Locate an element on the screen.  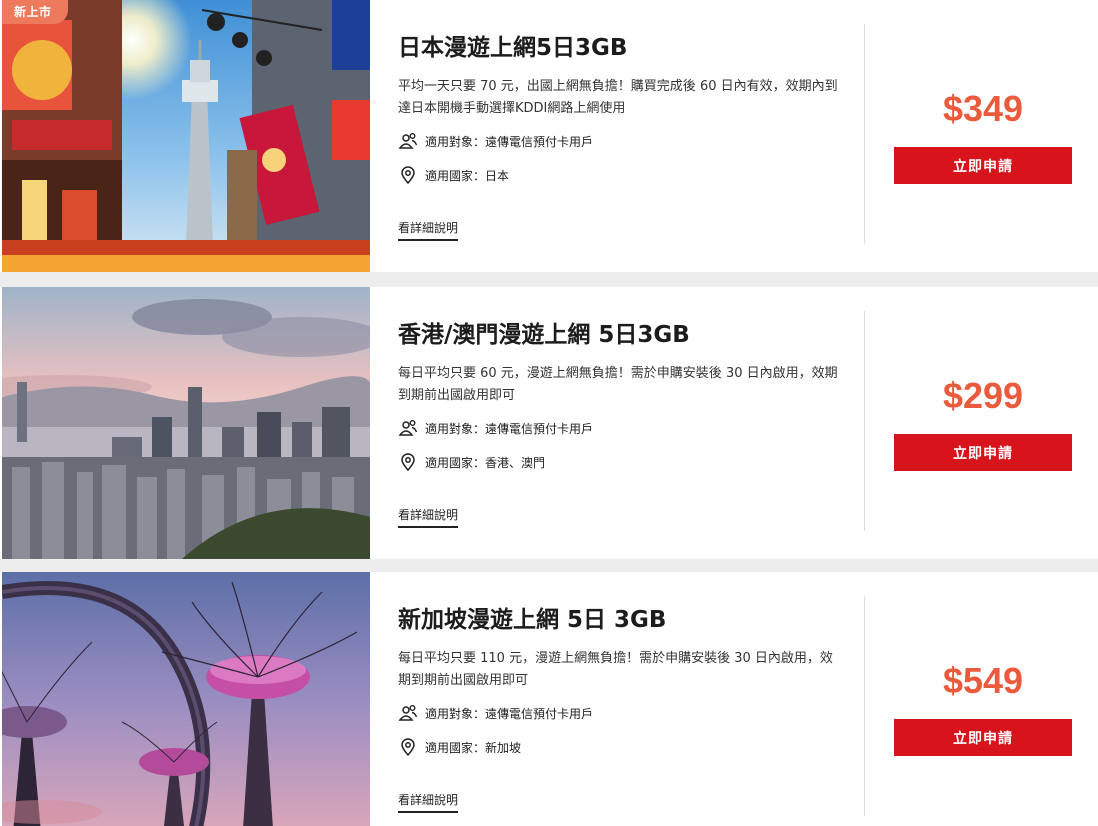
plan-image-hongkong is located at coordinates (186, 423).